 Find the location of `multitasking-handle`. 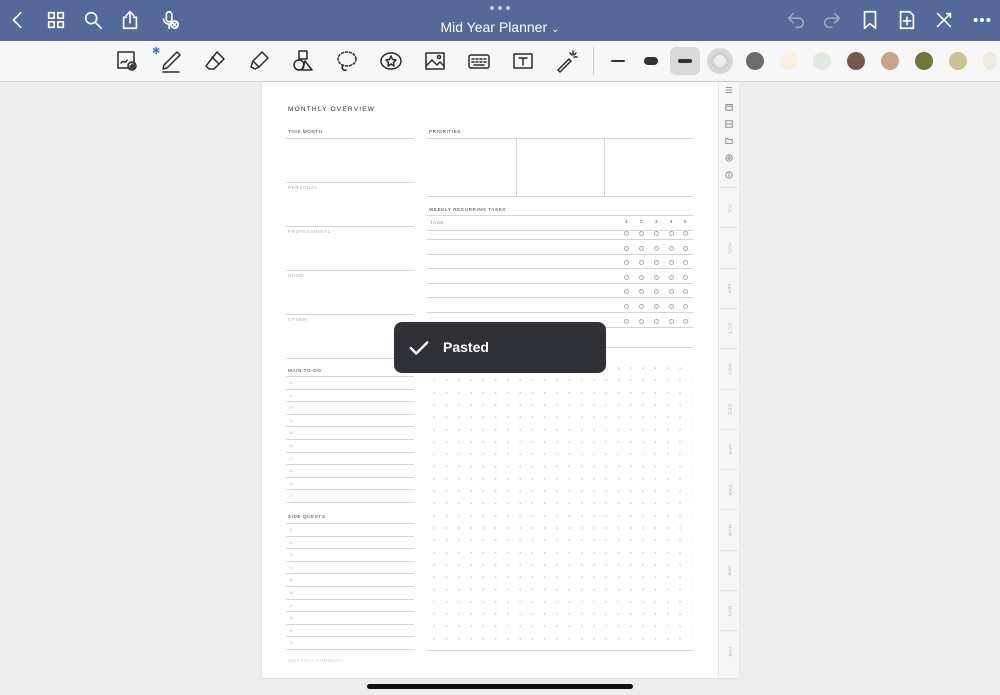

multitasking-handle is located at coordinates (500, 8).